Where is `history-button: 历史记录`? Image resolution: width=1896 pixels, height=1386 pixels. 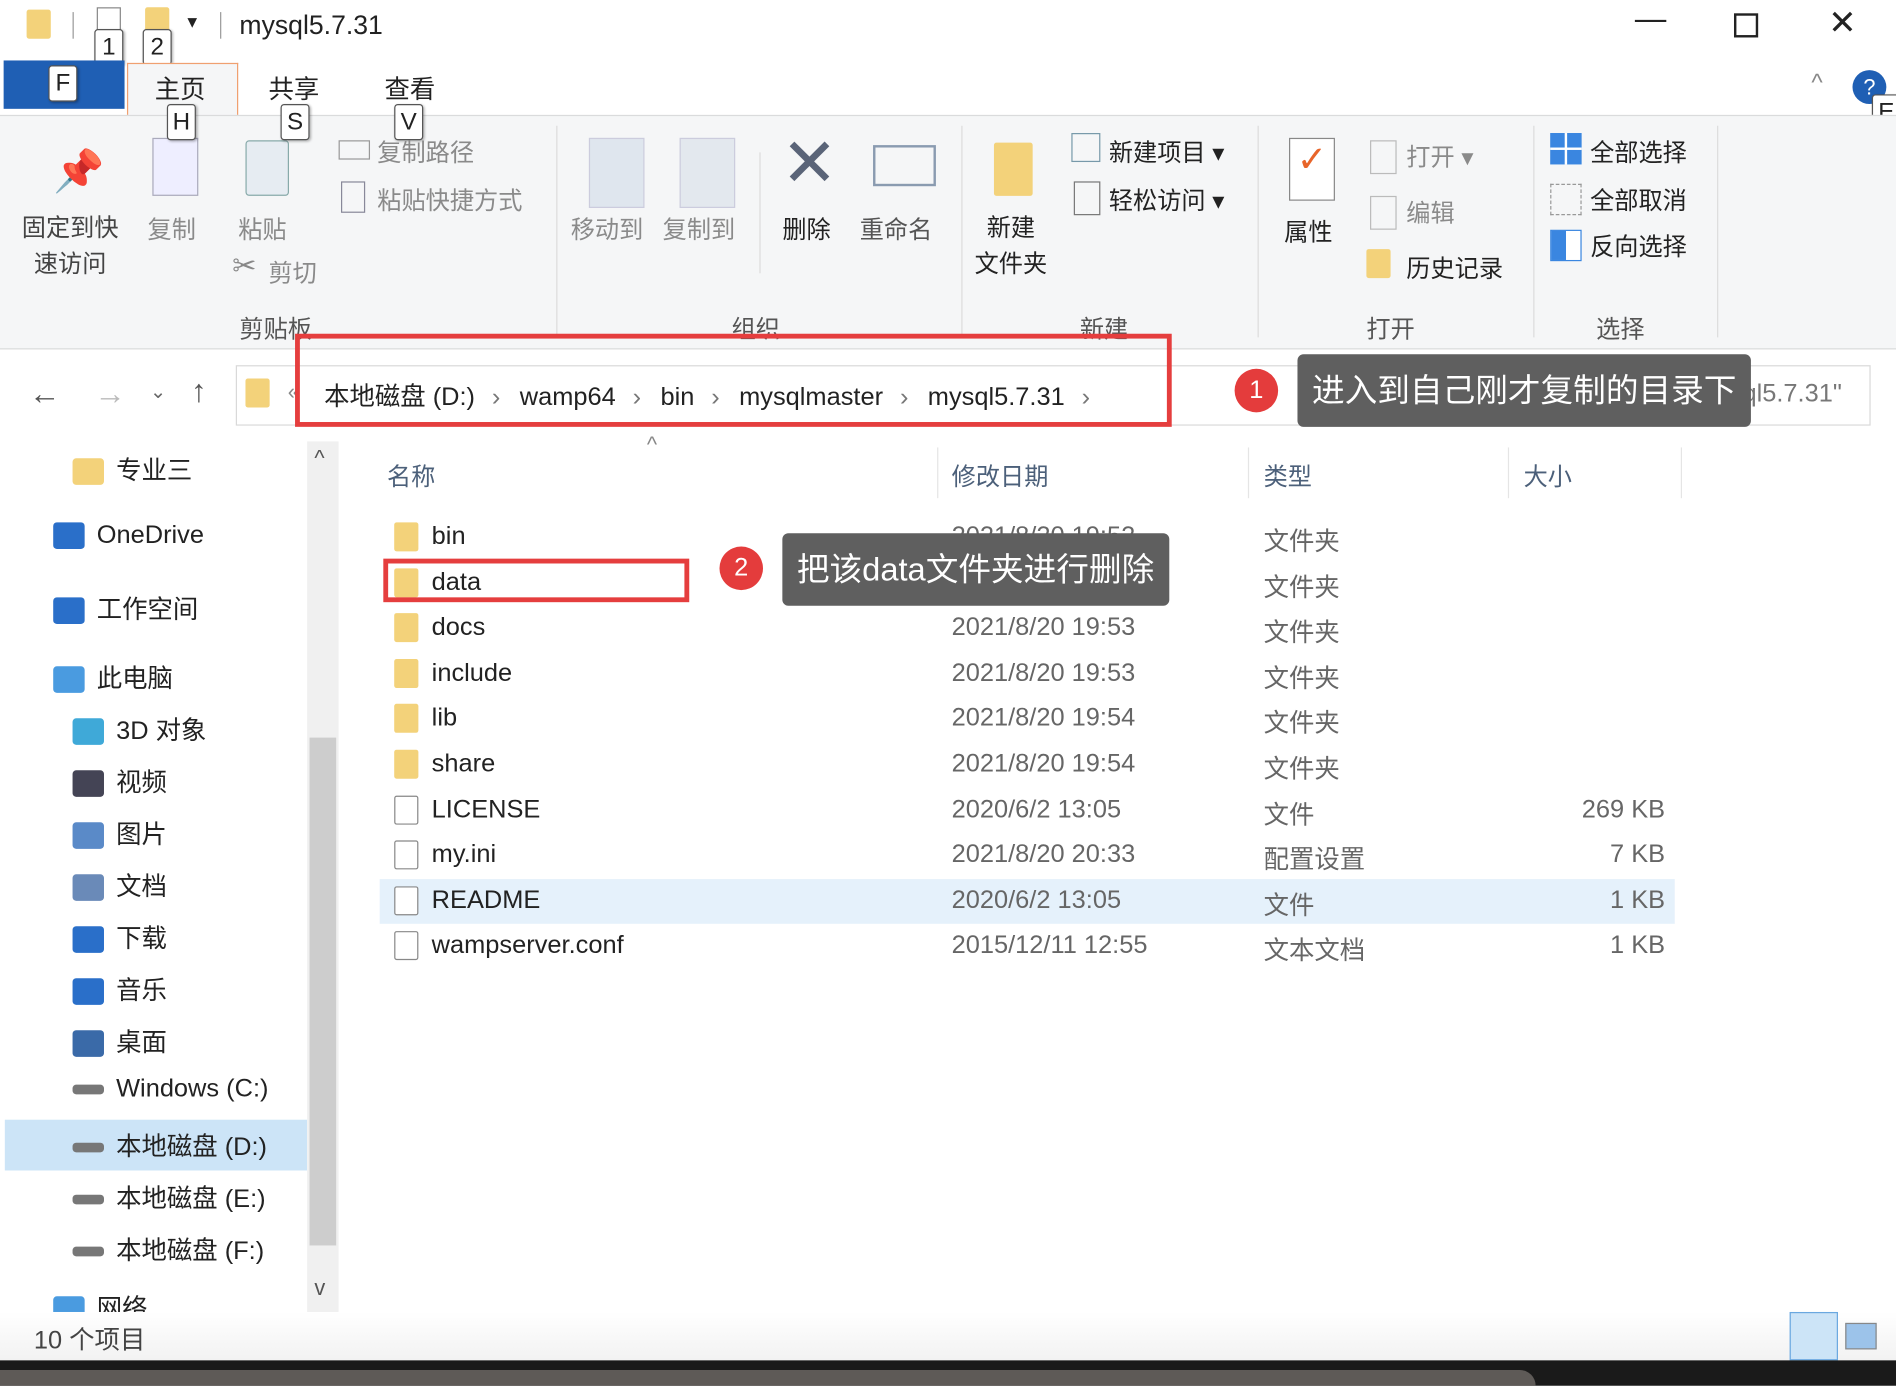 history-button: 历史记录 is located at coordinates (1454, 266).